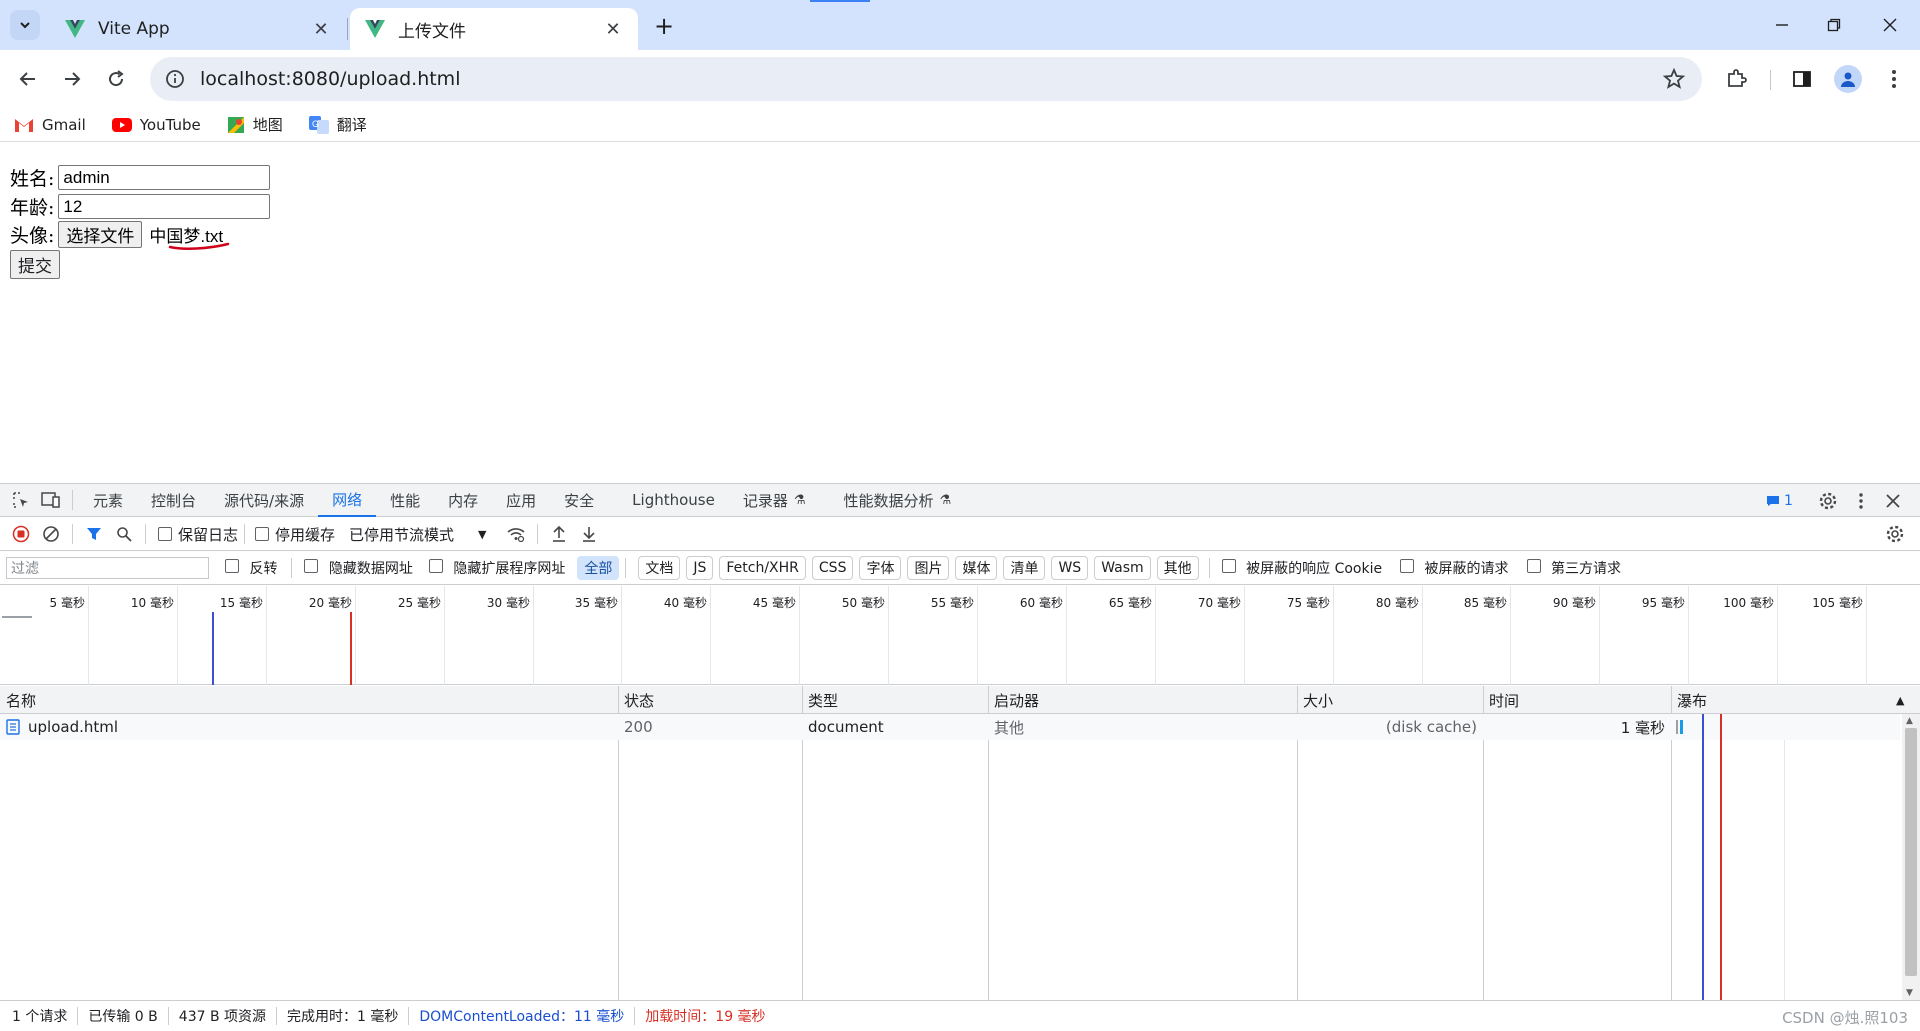  I want to click on scrollbar-thumb, so click(1911, 852).